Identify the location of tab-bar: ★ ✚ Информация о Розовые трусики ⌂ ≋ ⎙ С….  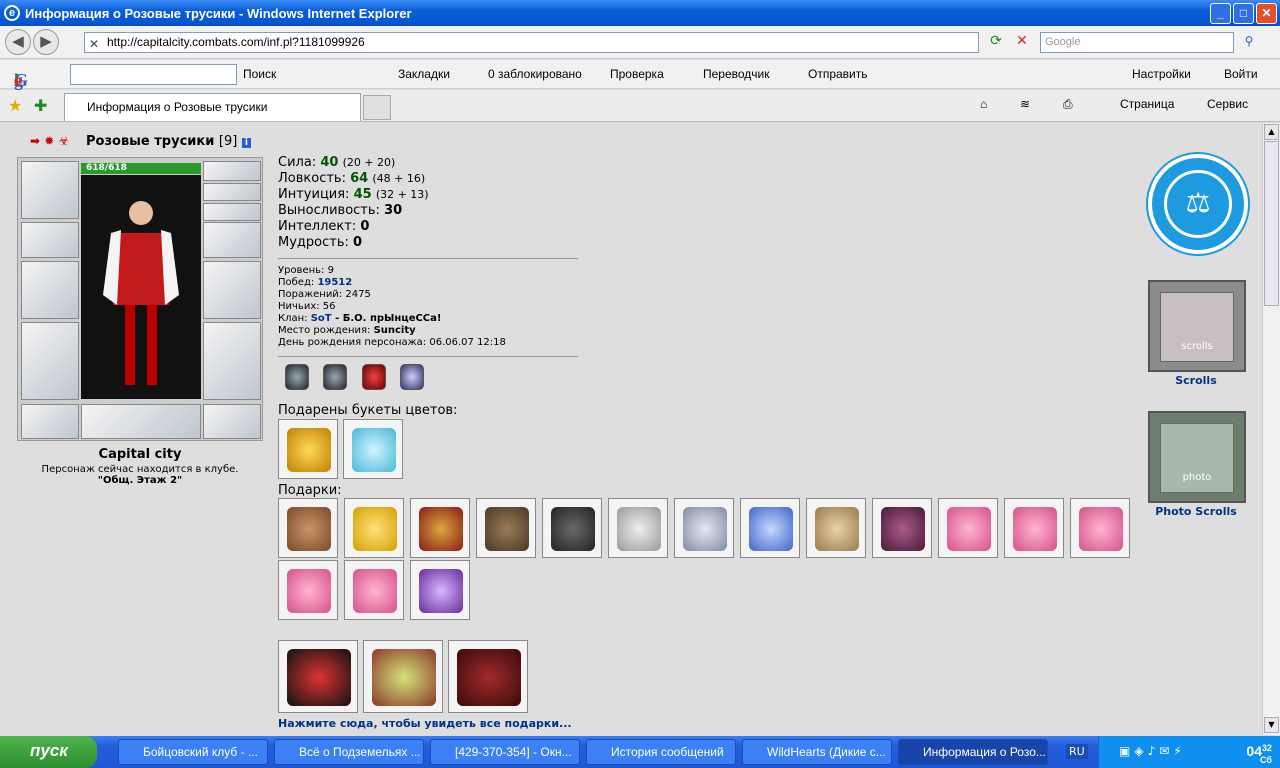
(640, 106).